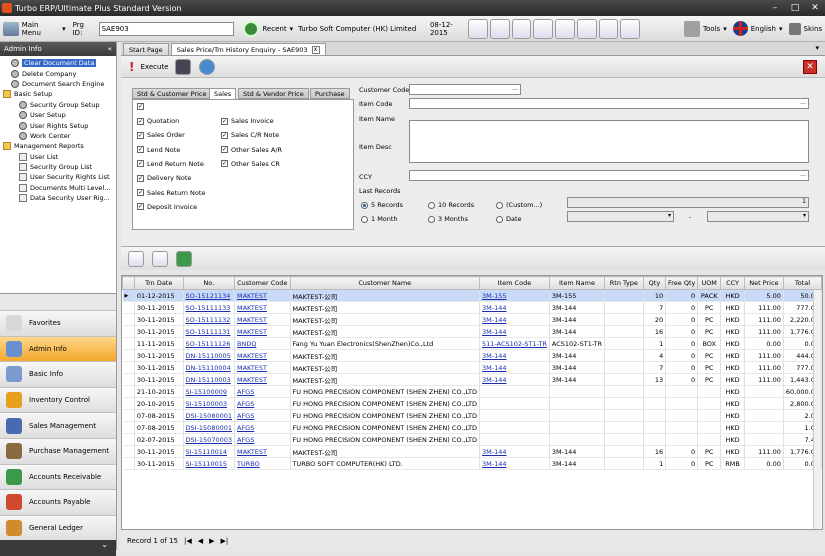  I want to click on custom-count-input: 1, so click(688, 202).